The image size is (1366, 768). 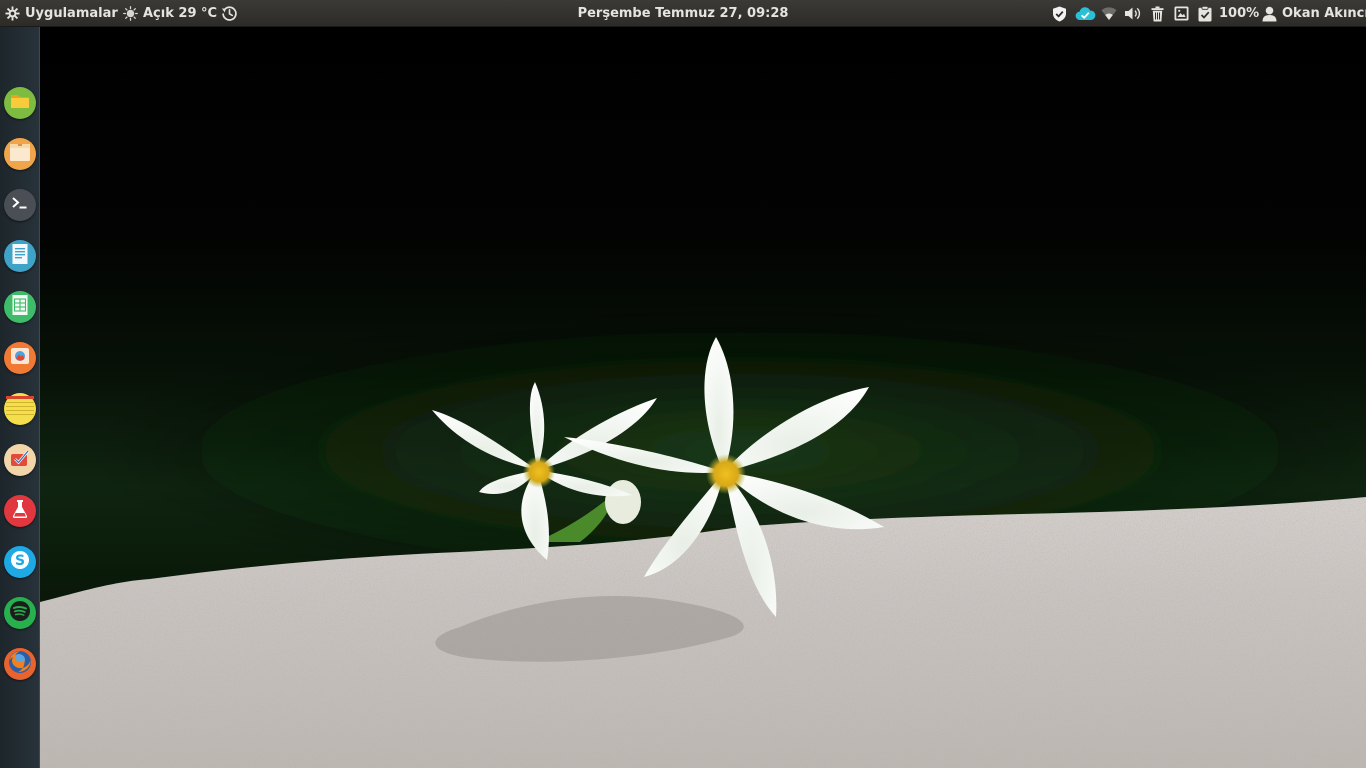 I want to click on launcher-spreadsheet, so click(x=20, y=307).